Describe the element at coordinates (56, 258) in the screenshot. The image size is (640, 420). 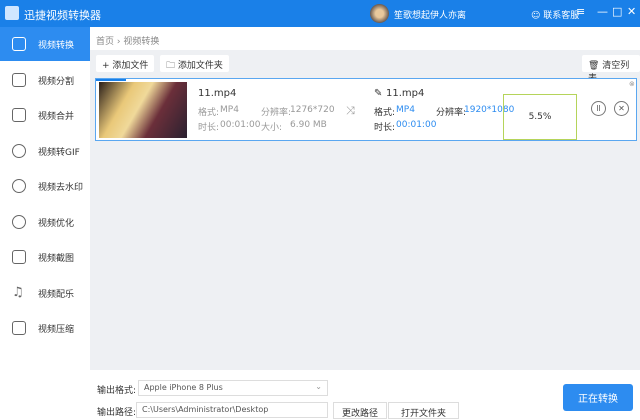
I see `sidebar-item-label: 视频截图` at that location.